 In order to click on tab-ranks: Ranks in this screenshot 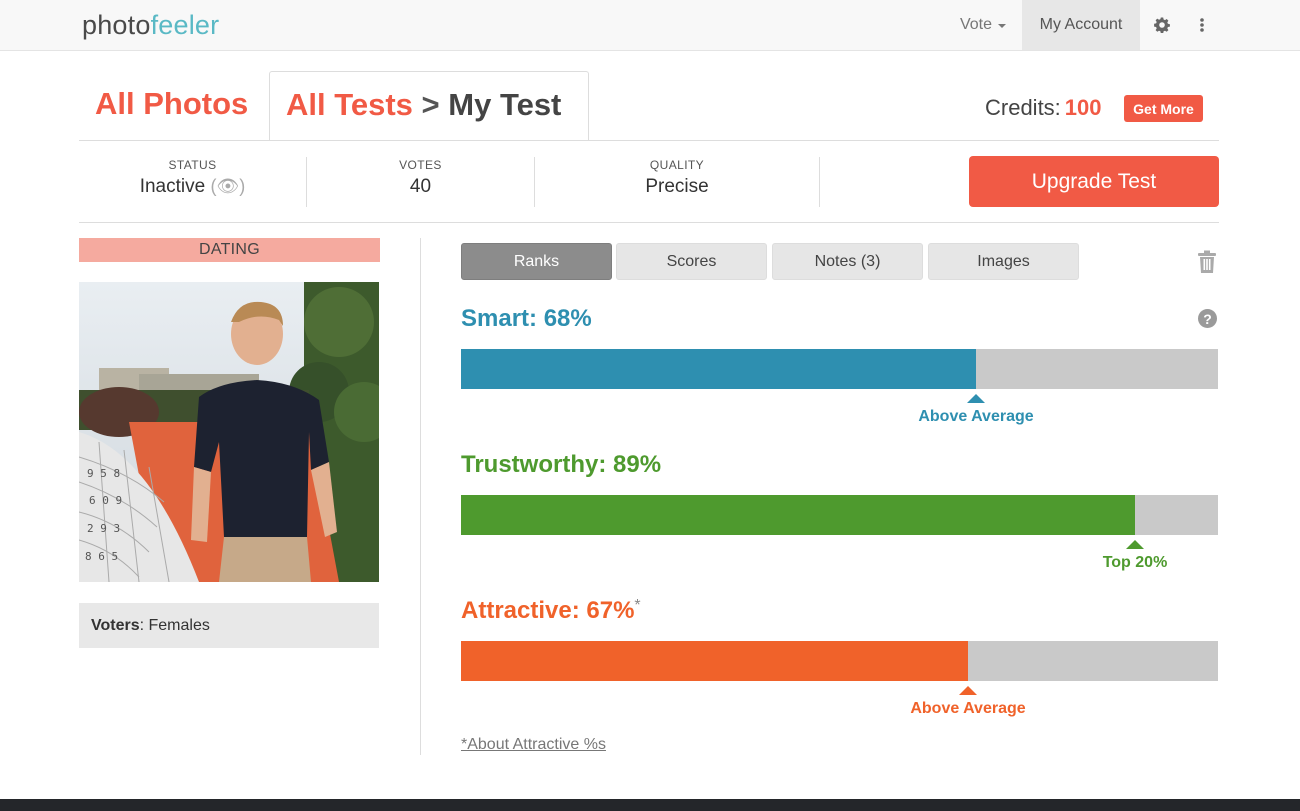, I will do `click(536, 261)`.